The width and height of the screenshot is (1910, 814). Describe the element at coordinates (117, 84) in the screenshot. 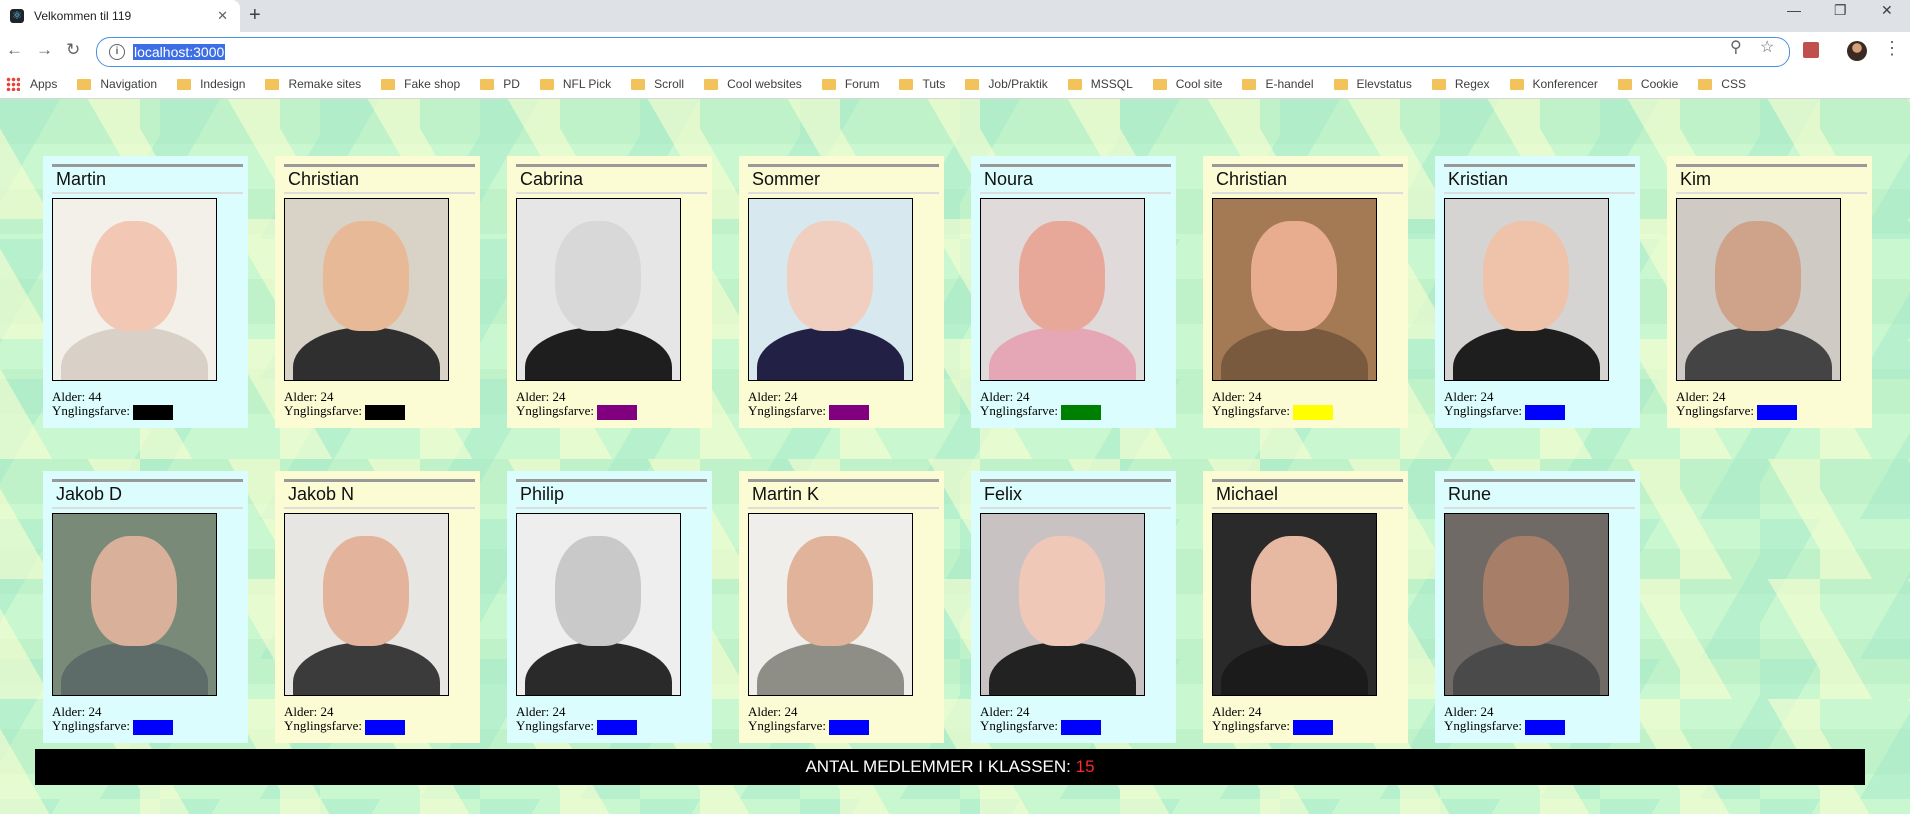

I see `bookmark-item: Navigation` at that location.